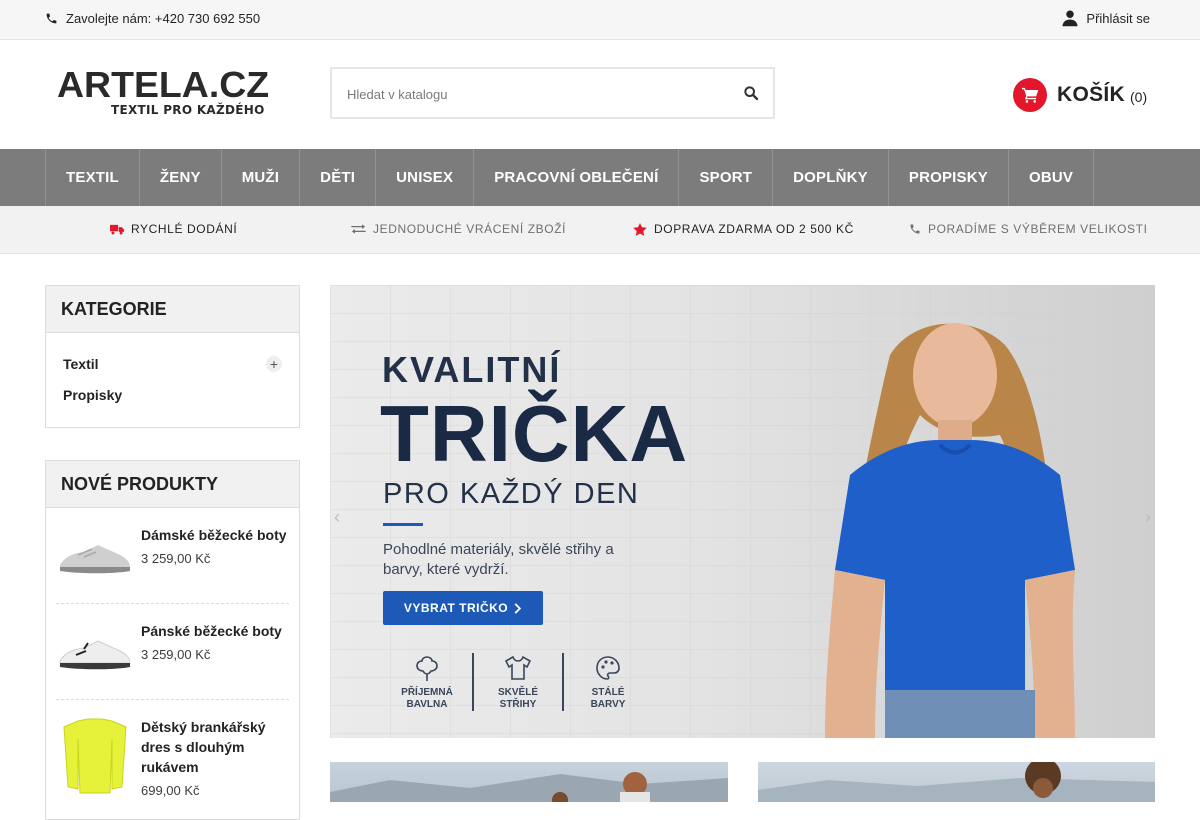 This screenshot has width=1200, height=820. I want to click on search-icon, so click(751, 93).